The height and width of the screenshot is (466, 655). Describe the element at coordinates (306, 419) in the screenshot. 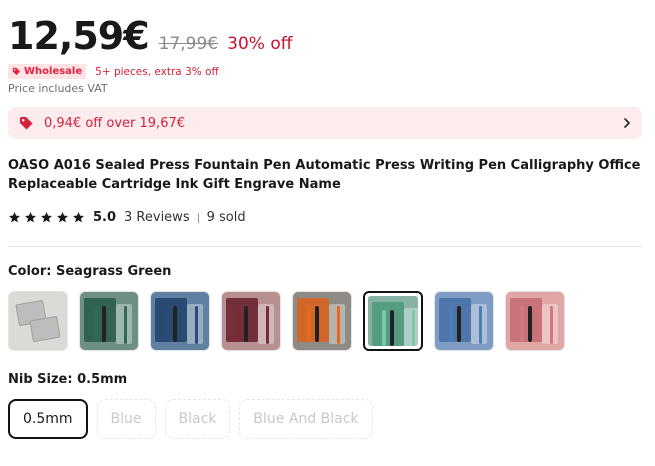

I see `nib-option-blue-and-black: Blue And Black` at that location.